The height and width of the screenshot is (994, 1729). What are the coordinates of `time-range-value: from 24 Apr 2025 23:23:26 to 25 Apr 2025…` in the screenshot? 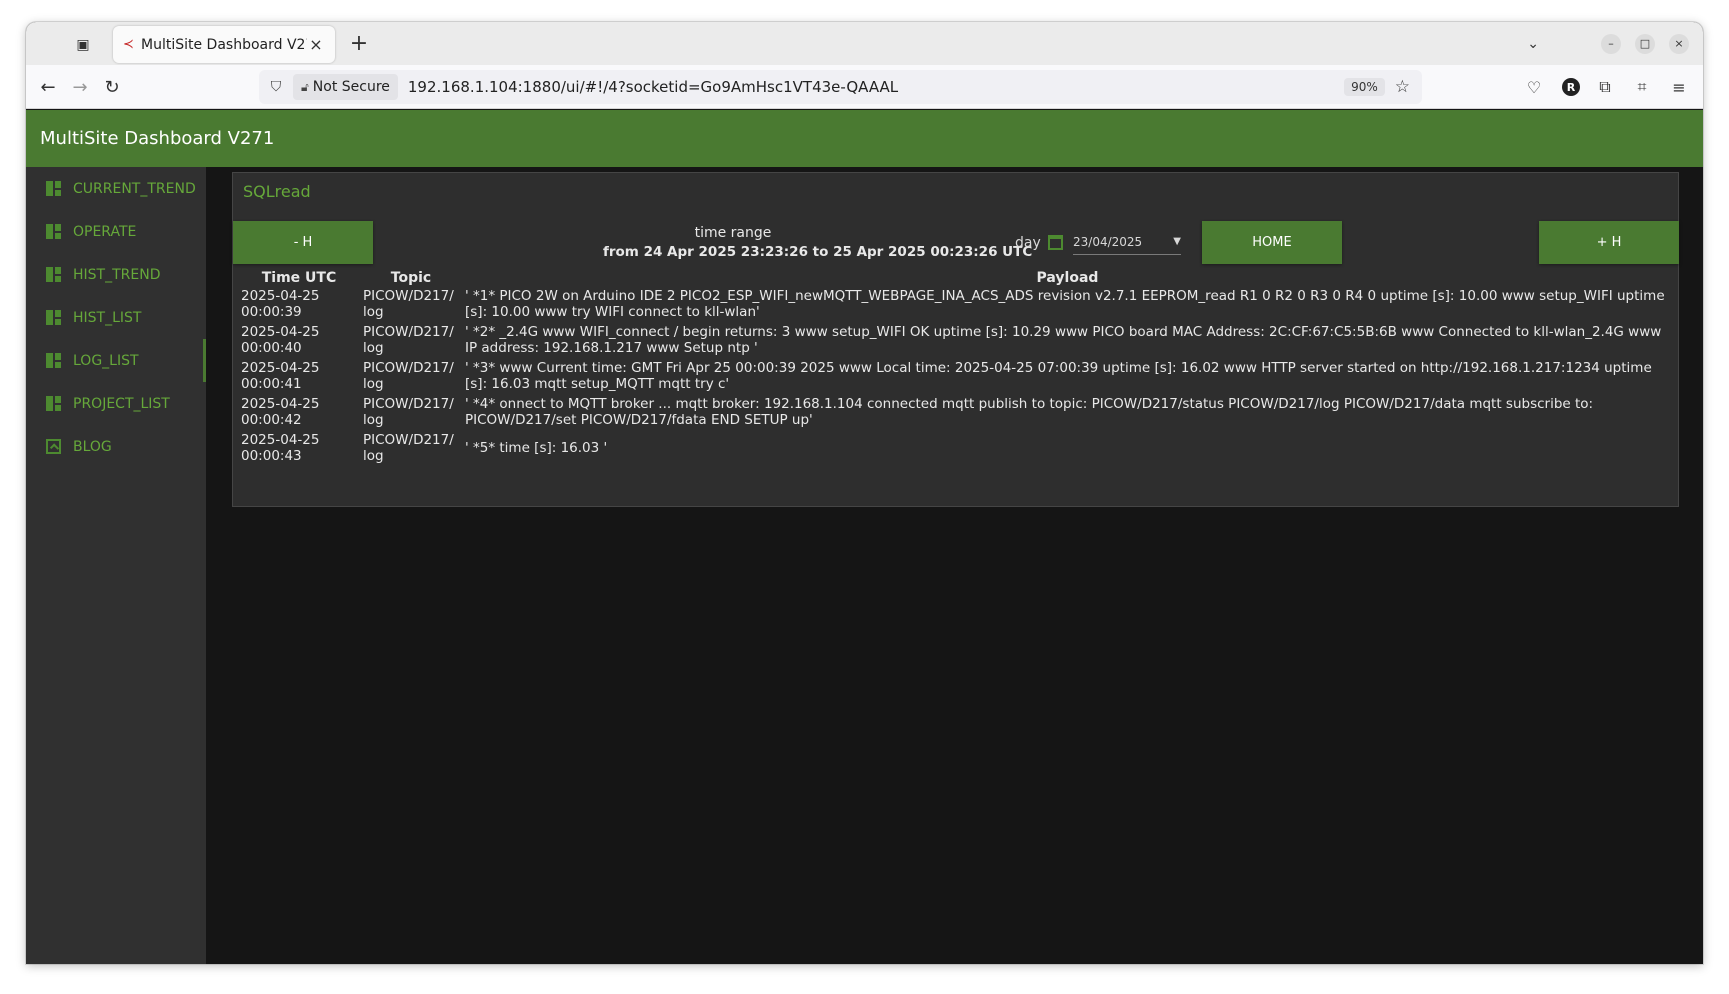 It's located at (818, 252).